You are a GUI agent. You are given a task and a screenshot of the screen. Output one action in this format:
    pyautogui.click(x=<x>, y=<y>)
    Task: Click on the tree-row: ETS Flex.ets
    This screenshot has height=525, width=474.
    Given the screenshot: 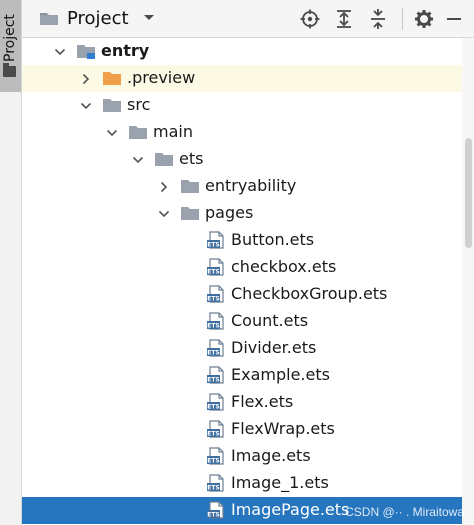 What is the action you would take?
    pyautogui.click(x=242, y=402)
    